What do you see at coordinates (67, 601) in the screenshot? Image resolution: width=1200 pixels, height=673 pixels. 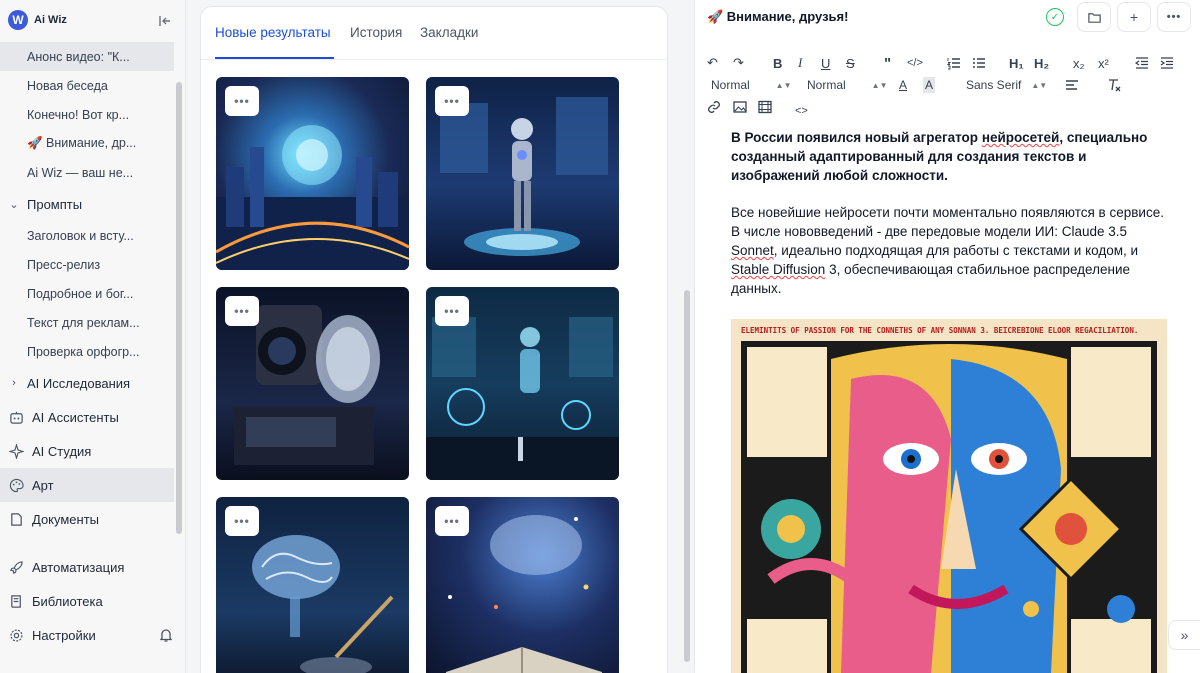 I see `sidebar-item-label: Библиотека` at bounding box center [67, 601].